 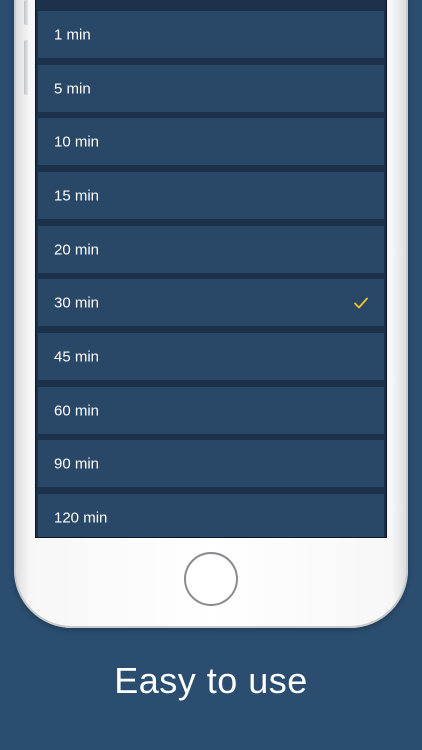 What do you see at coordinates (26, 67) in the screenshot?
I see `phone-volume-button` at bounding box center [26, 67].